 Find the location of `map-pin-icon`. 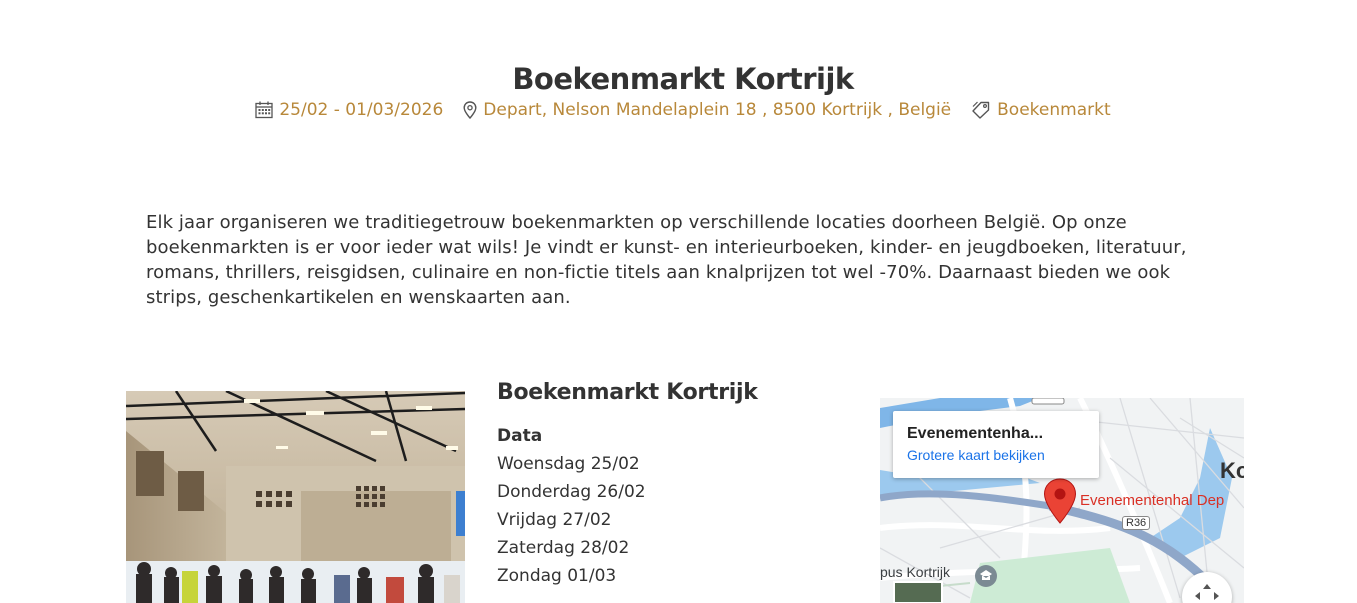

map-pin-icon is located at coordinates (470, 110).